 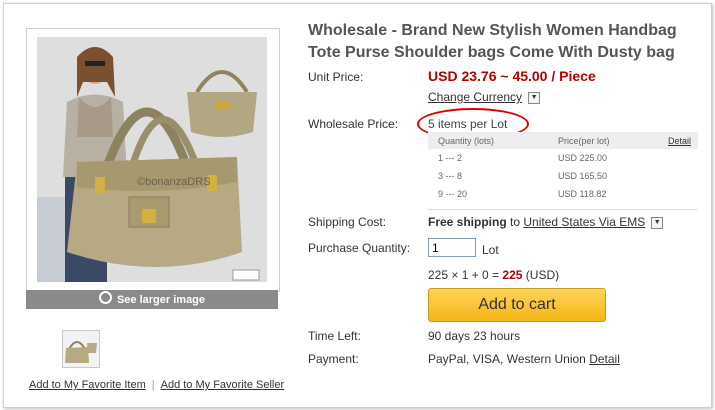 What do you see at coordinates (334, 336) in the screenshot?
I see `time-left-label: Time Left:` at bounding box center [334, 336].